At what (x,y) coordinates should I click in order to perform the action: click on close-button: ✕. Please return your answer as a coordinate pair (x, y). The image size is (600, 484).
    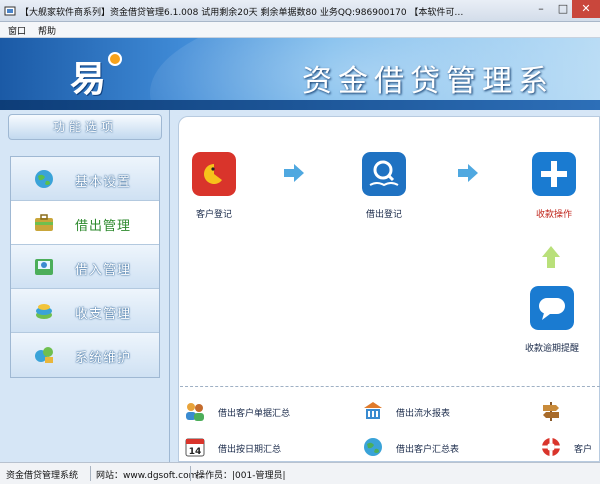
    Looking at the image, I should click on (586, 9).